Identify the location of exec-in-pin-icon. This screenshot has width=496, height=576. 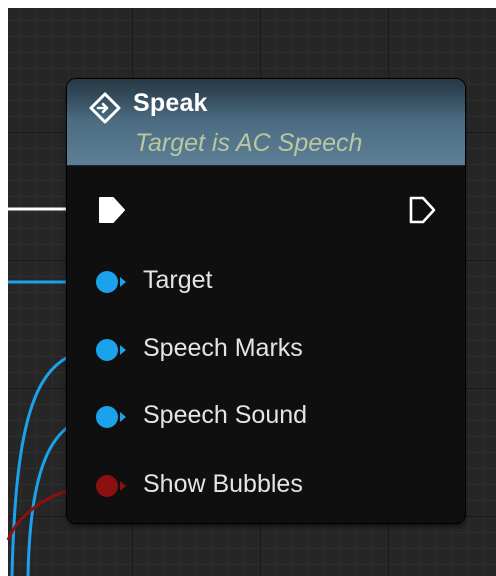
(112, 210).